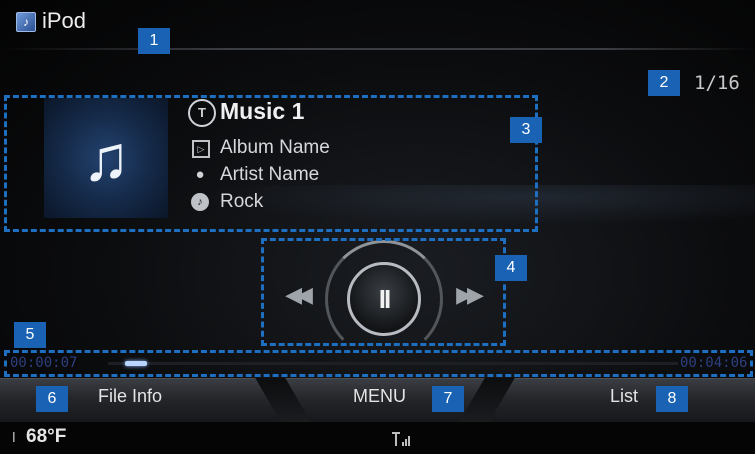 This screenshot has width=755, height=454. I want to click on music-note-icon: ♪, so click(26, 22).